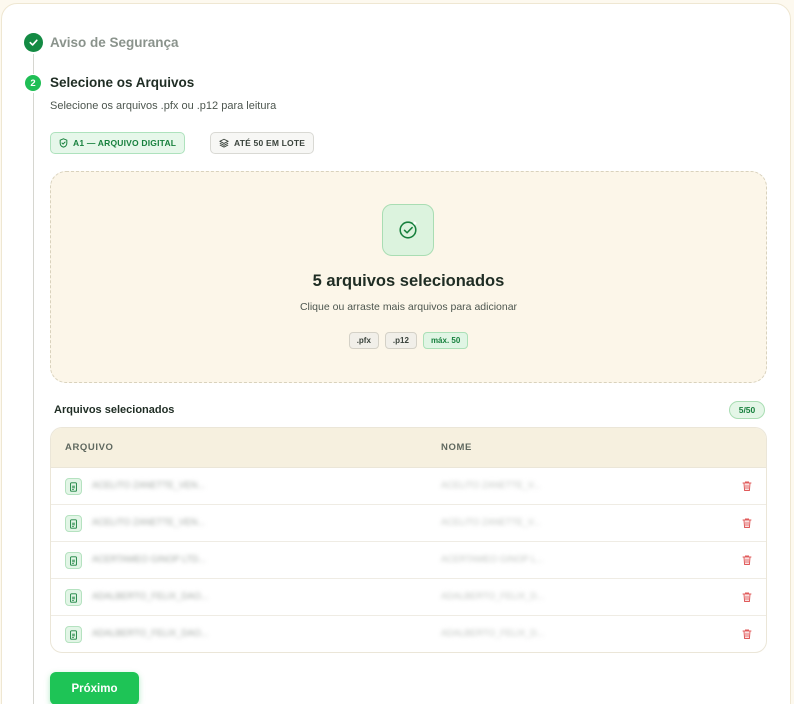  I want to click on dropzone-title: 5 arquivos selecionados, so click(408, 281).